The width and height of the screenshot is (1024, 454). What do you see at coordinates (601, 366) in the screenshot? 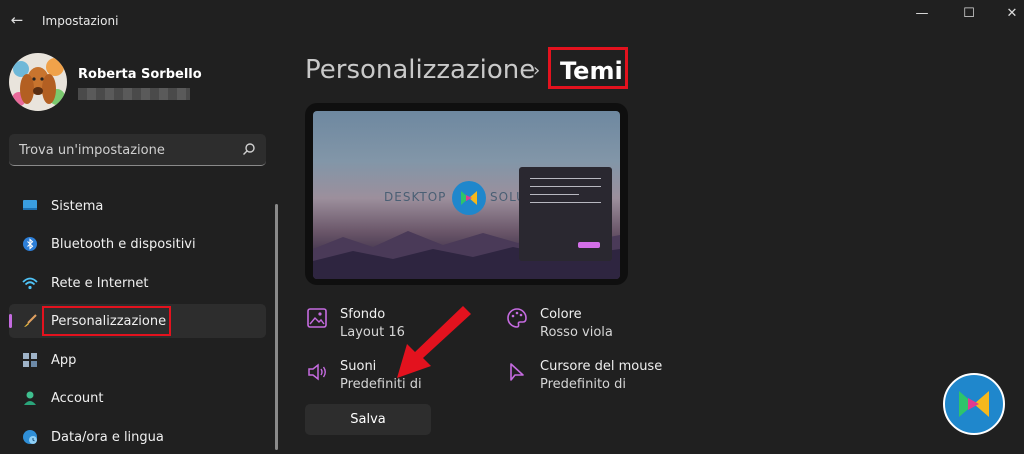
I see `option-title-cursore: Cursore del mouse` at bounding box center [601, 366].